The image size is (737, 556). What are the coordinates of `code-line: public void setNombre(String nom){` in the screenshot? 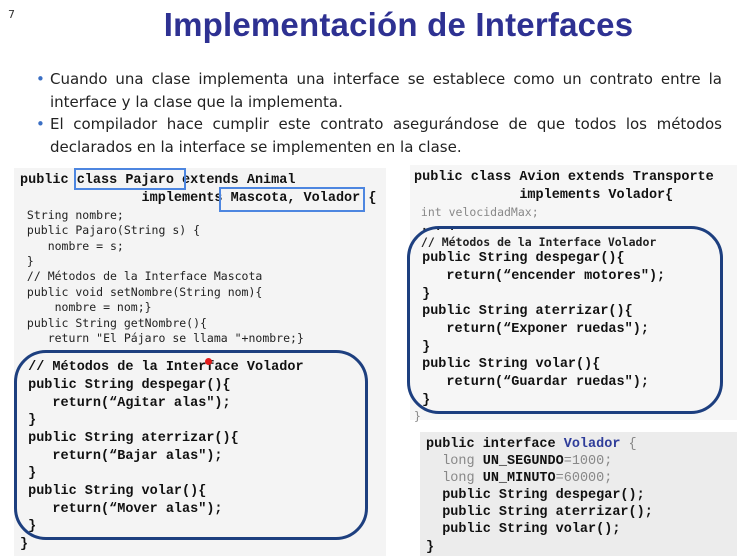 It's located at (141, 292).